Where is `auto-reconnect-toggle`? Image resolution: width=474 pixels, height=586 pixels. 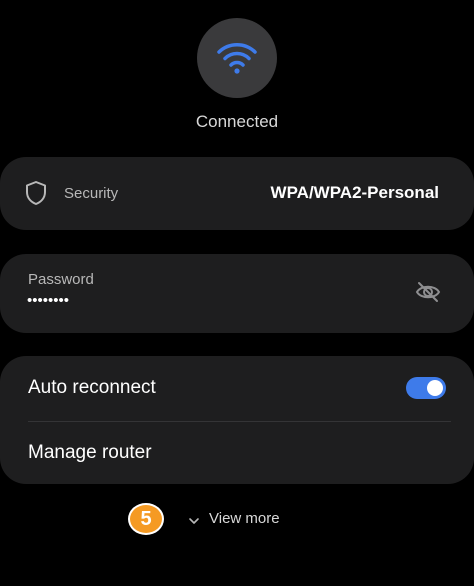 auto-reconnect-toggle is located at coordinates (426, 388).